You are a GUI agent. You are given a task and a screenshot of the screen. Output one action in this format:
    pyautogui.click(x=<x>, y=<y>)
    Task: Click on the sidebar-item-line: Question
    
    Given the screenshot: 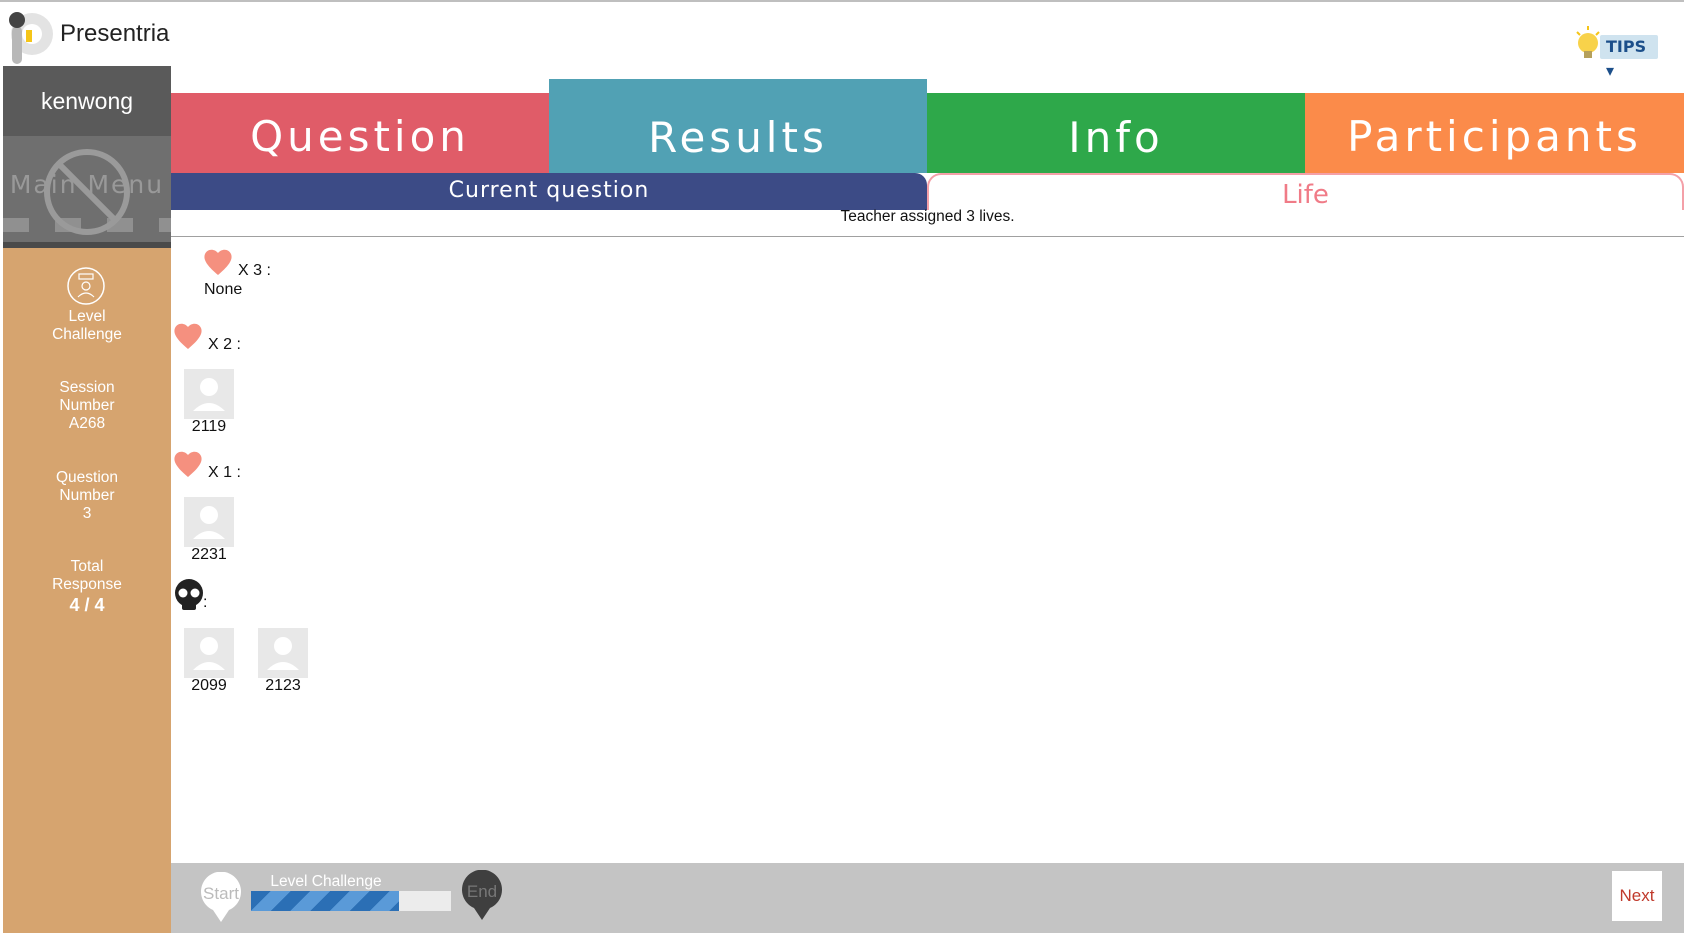 What is the action you would take?
    pyautogui.click(x=87, y=477)
    